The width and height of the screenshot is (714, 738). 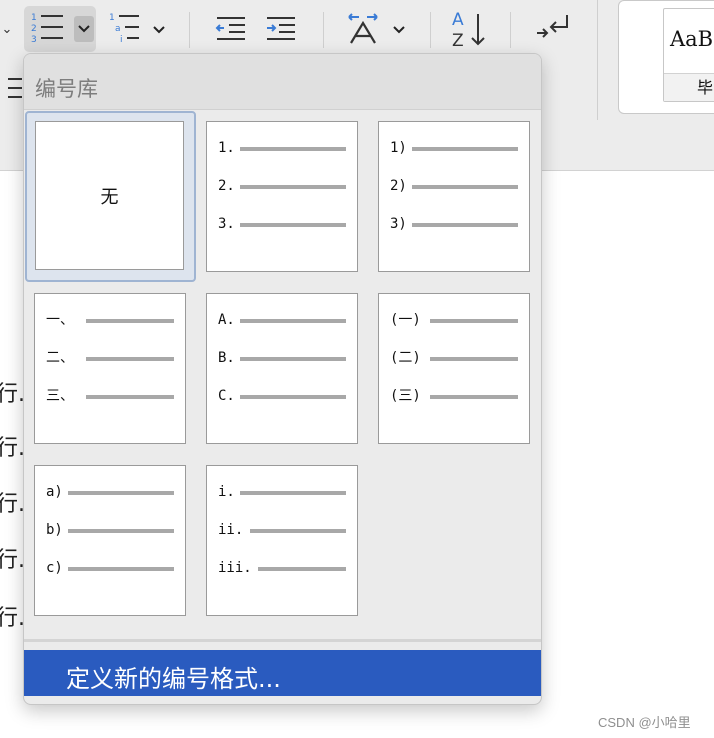 What do you see at coordinates (454, 368) in the screenshot?
I see `numbering-tile-chinese-paren: (一) (二) (三)` at bounding box center [454, 368].